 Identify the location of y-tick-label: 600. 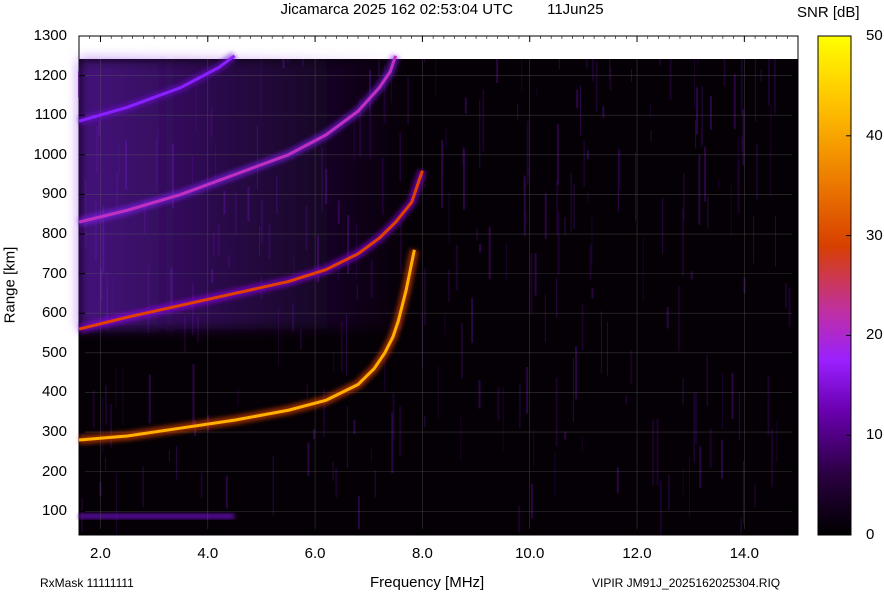
(54, 313).